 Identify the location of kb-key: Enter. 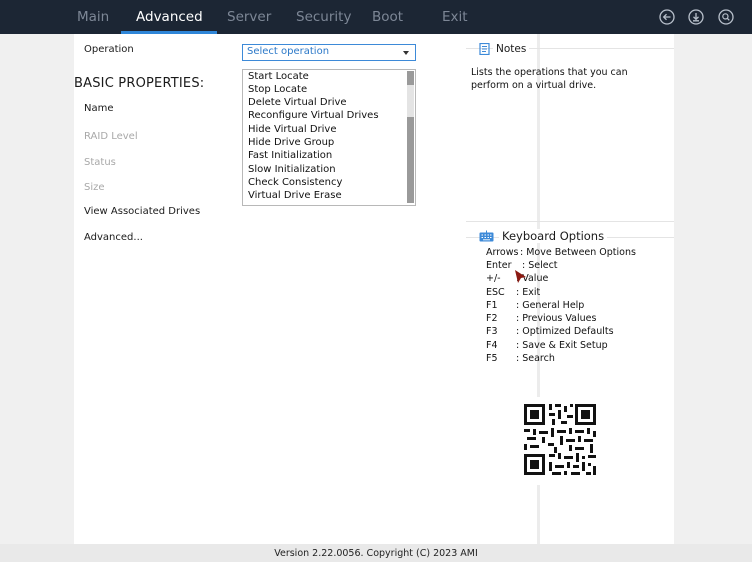
(499, 265).